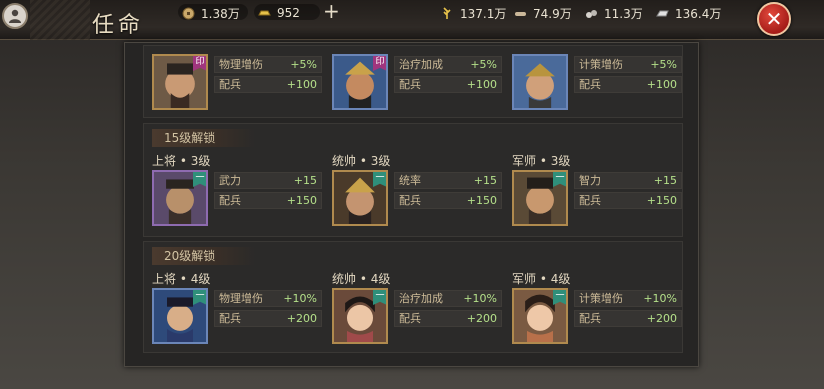 The height and width of the screenshot is (389, 824). I want to click on hero-portrait, so click(540, 82).